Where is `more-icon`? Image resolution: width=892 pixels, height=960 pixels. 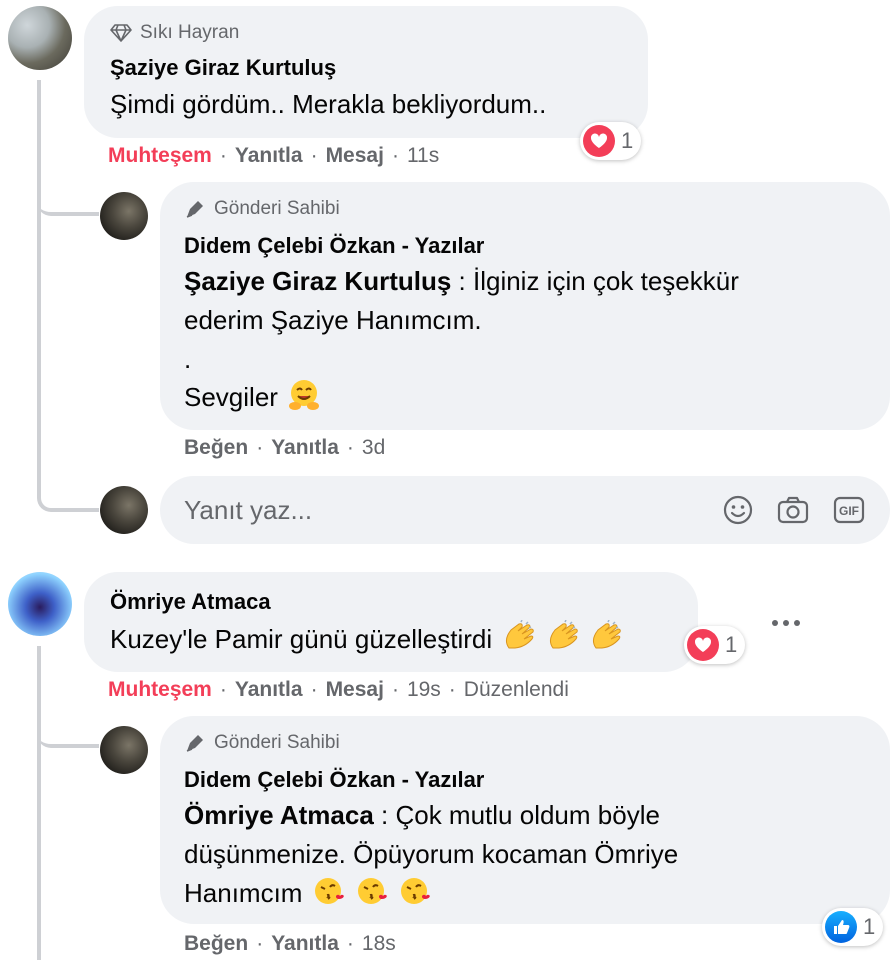 more-icon is located at coordinates (786, 623).